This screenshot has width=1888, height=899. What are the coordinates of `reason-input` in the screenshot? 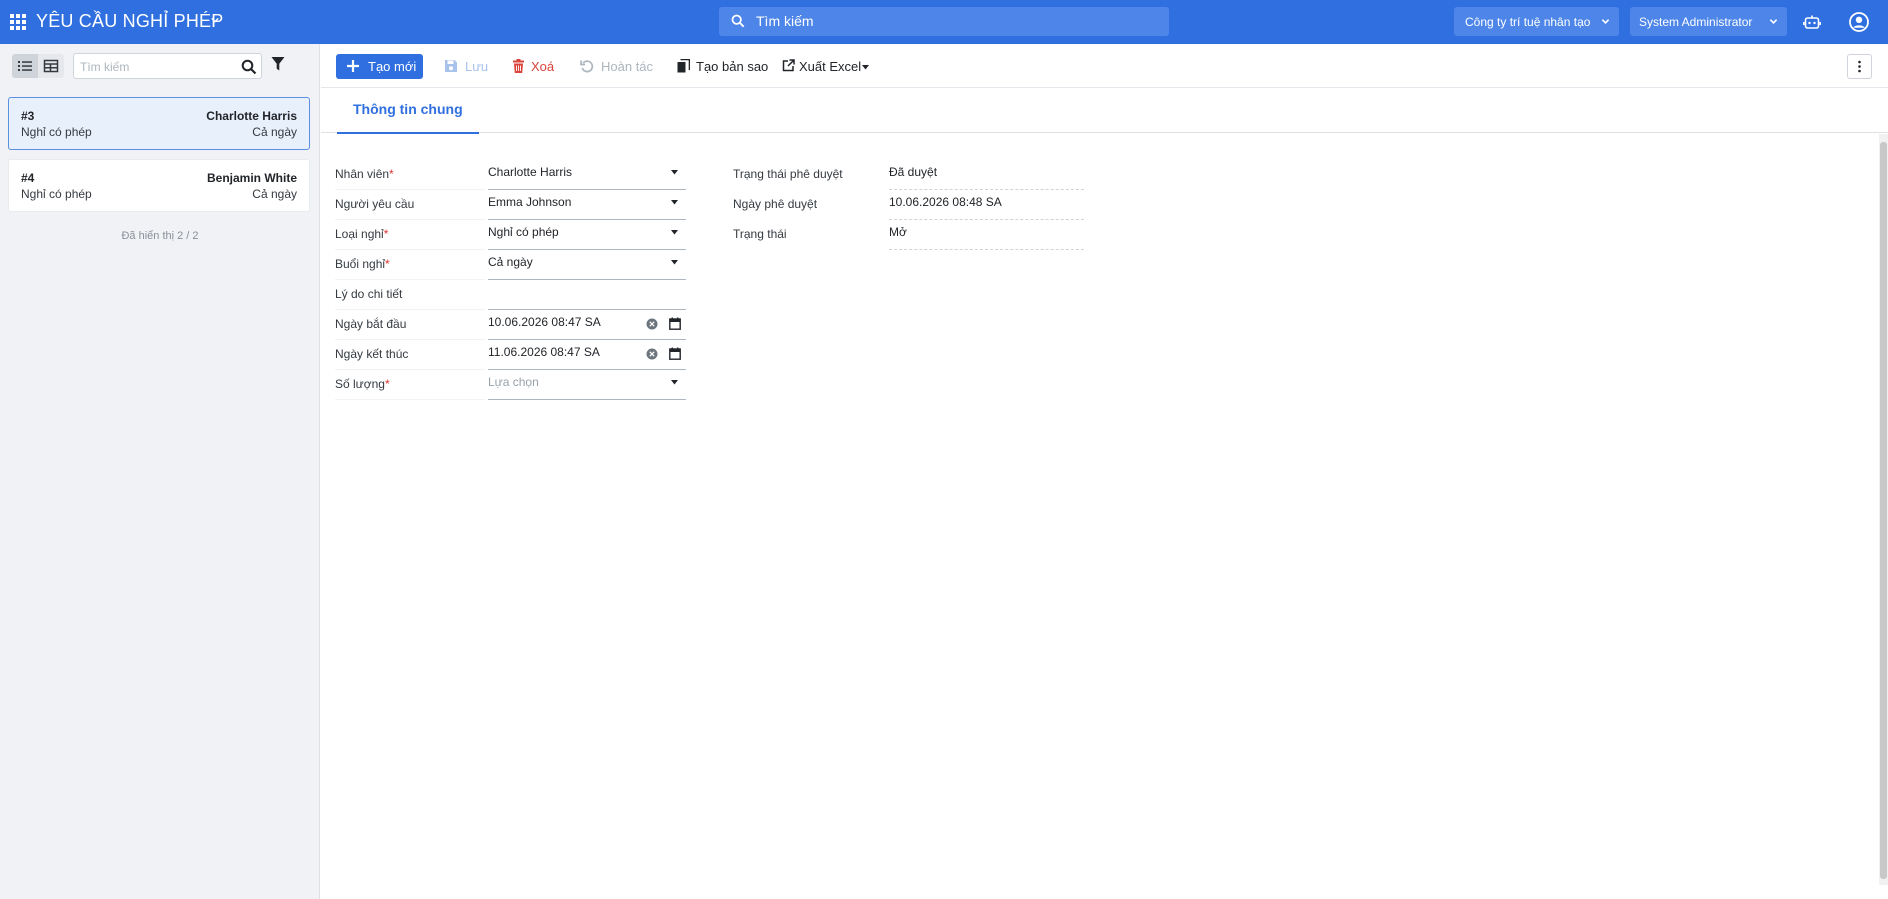 It's located at (587, 295).